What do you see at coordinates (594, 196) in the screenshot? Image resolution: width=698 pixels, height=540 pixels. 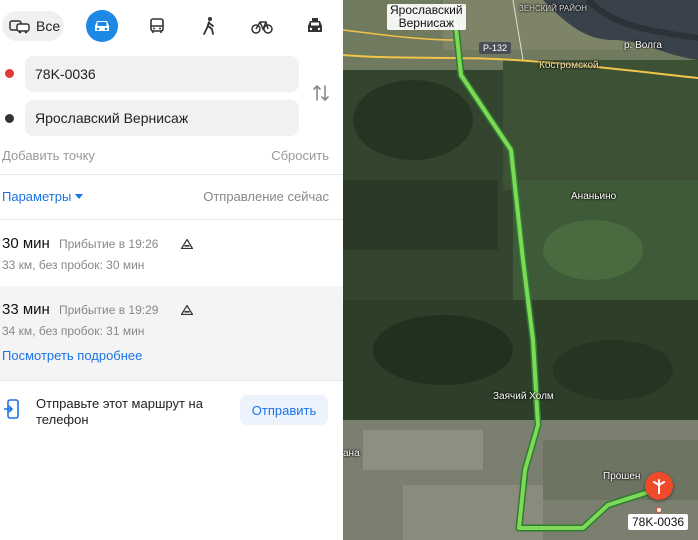 I see `map-label-village: Ананьино` at bounding box center [594, 196].